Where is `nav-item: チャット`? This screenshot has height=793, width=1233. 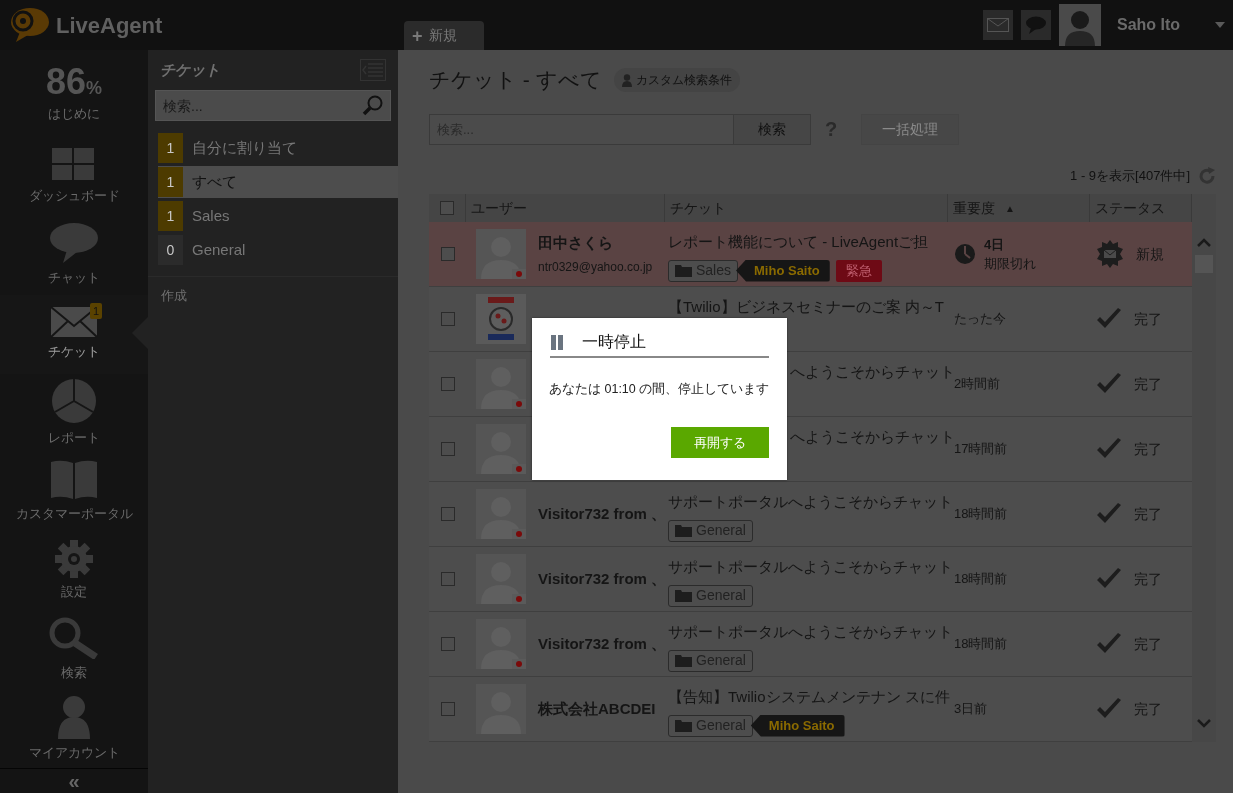 nav-item: チャット is located at coordinates (74, 255).